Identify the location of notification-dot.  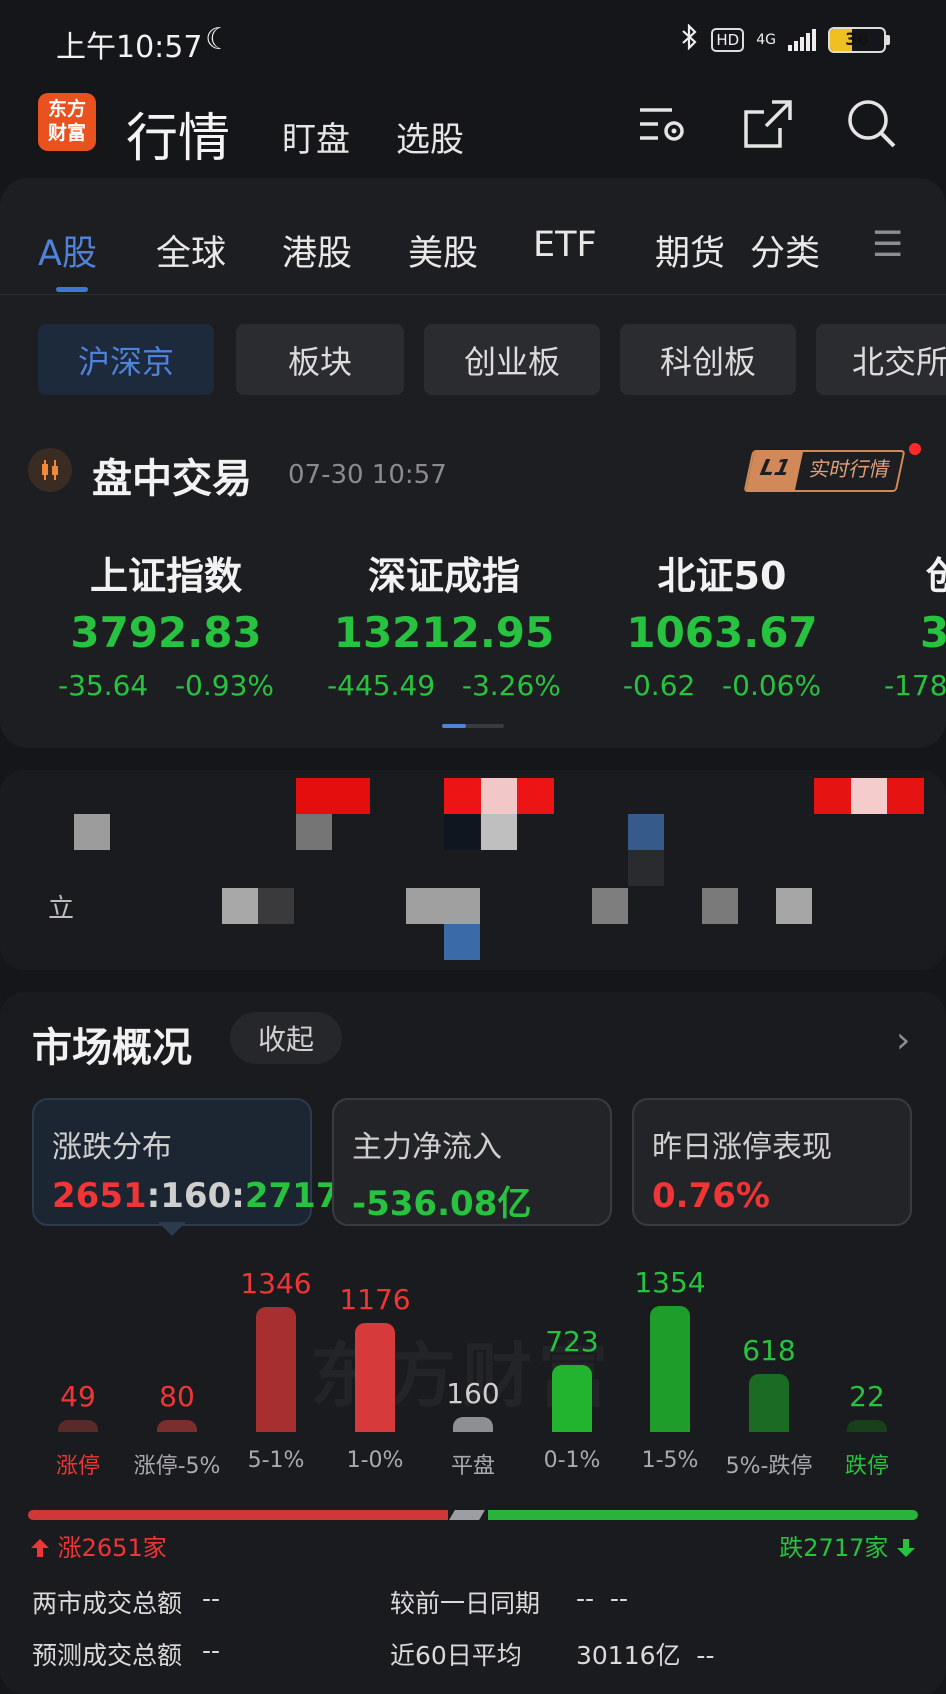
(915, 449).